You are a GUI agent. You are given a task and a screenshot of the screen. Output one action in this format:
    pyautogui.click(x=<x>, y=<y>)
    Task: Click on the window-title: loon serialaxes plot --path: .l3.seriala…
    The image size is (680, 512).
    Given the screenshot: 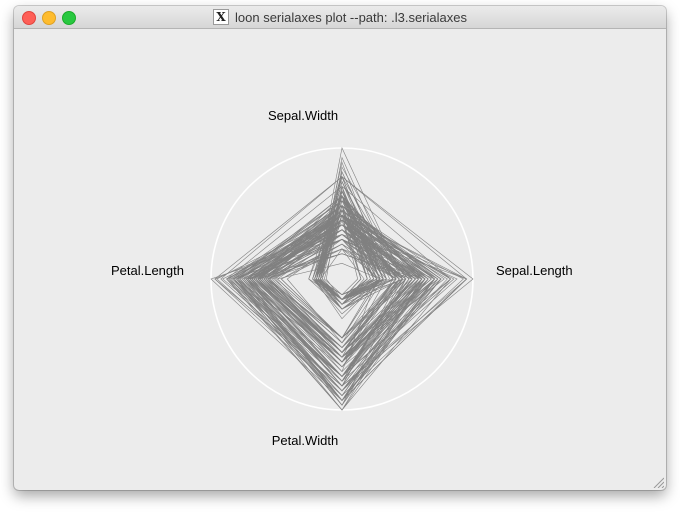 What is the action you would take?
    pyautogui.click(x=351, y=17)
    